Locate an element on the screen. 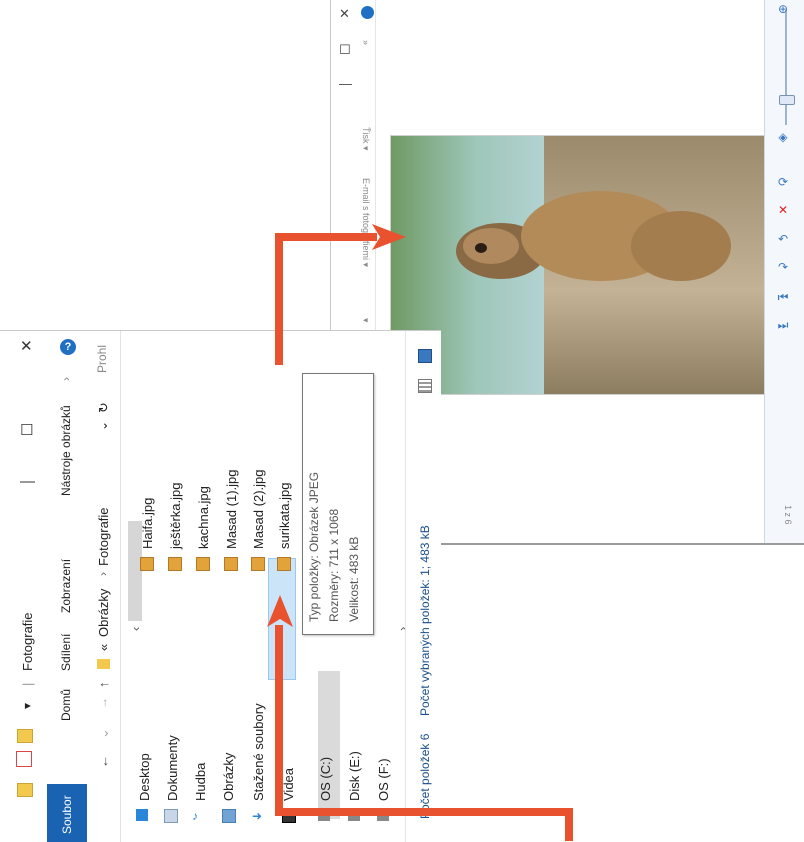 This screenshot has height=842, width=804. file-jesterka: ještěrka.jpg is located at coordinates (175, 516).